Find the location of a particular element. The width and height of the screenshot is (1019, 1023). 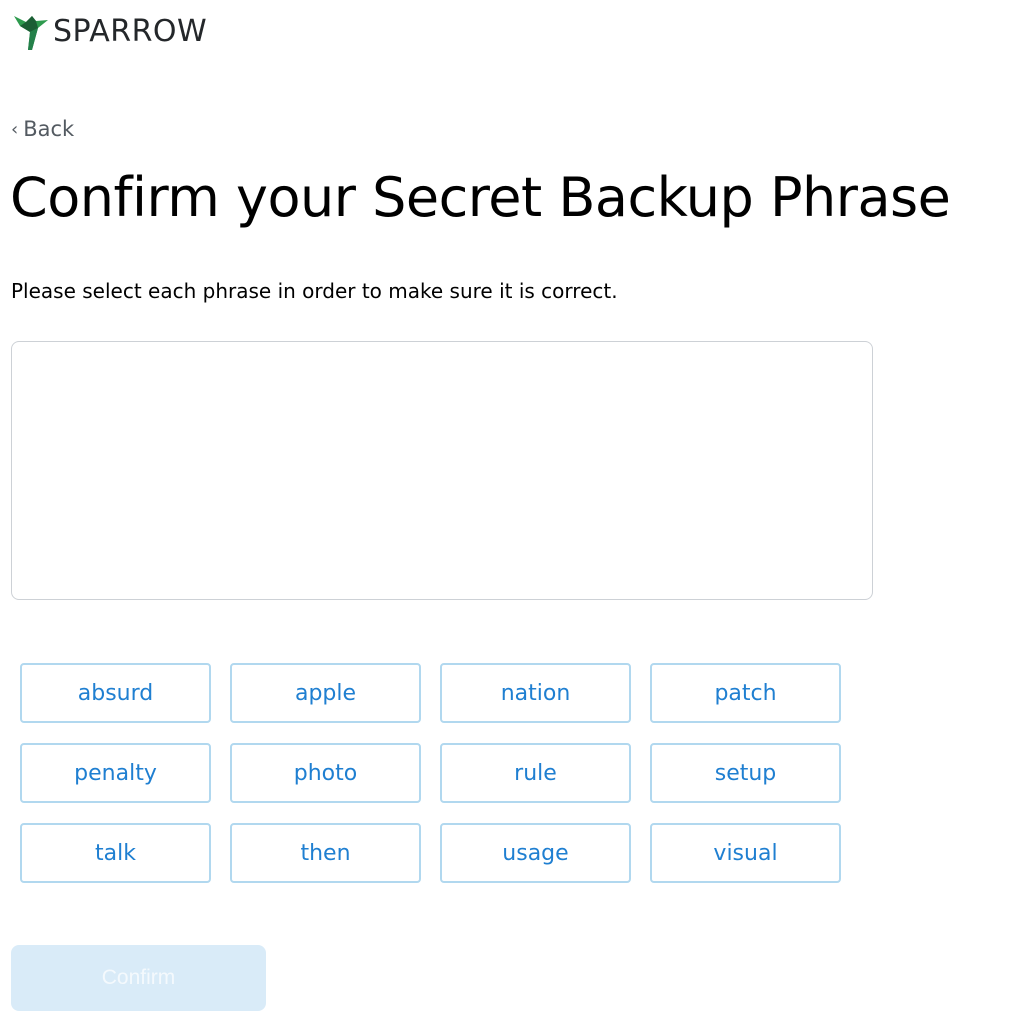

brand-name: SPARROW is located at coordinates (130, 31).